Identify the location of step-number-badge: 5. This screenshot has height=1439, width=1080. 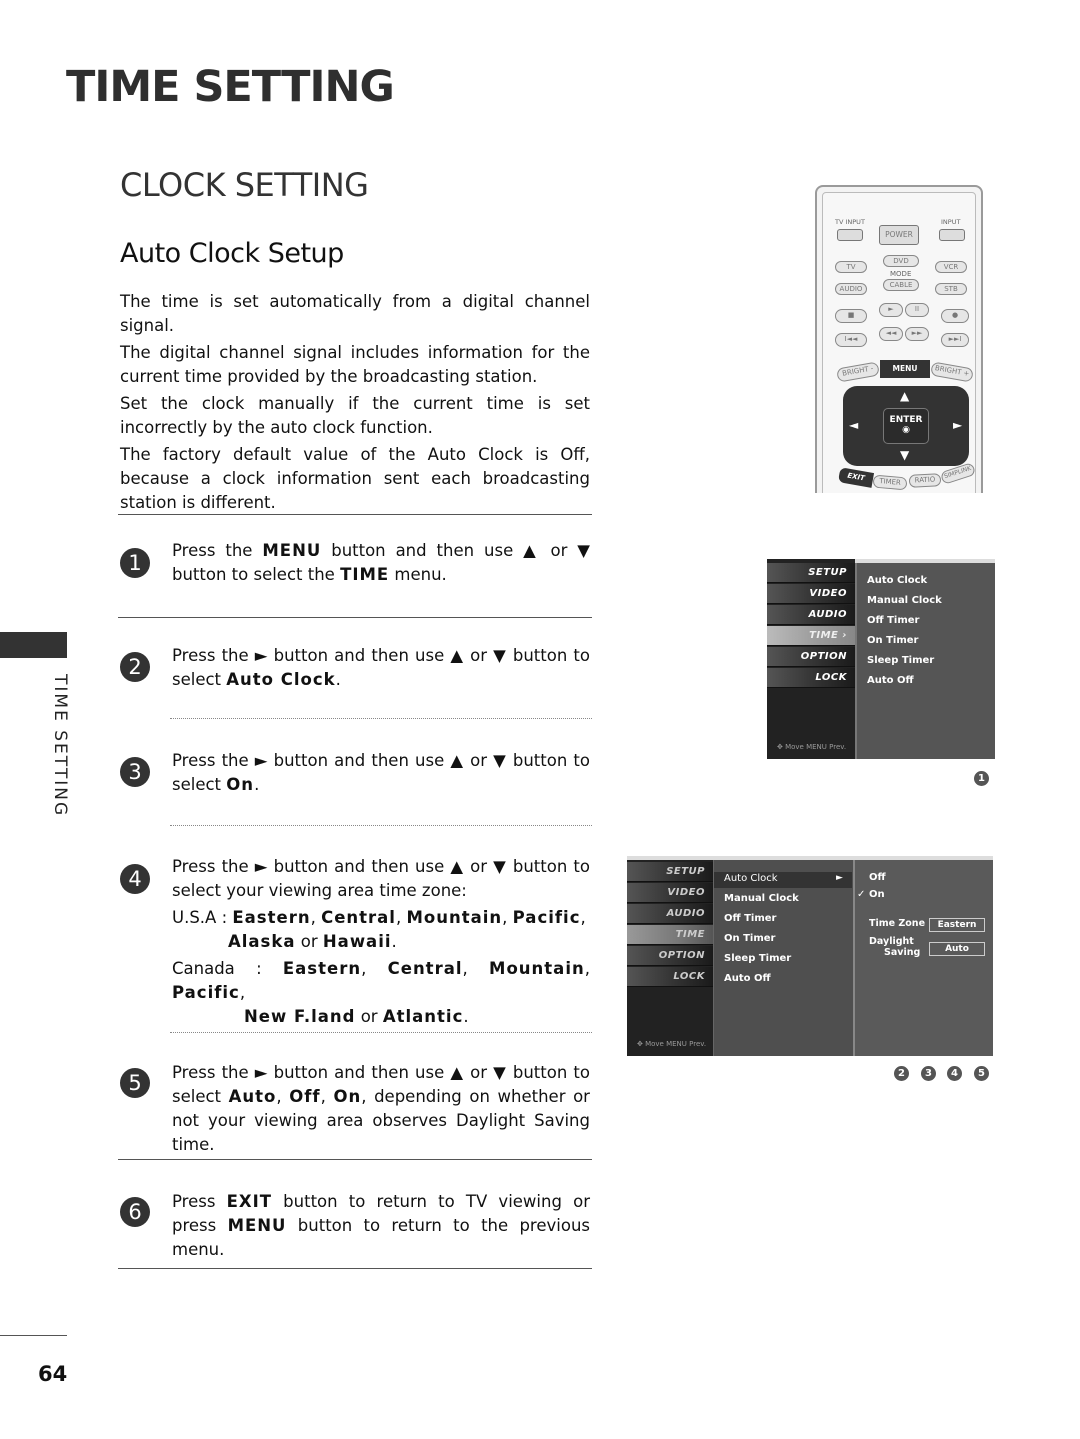
(135, 1083).